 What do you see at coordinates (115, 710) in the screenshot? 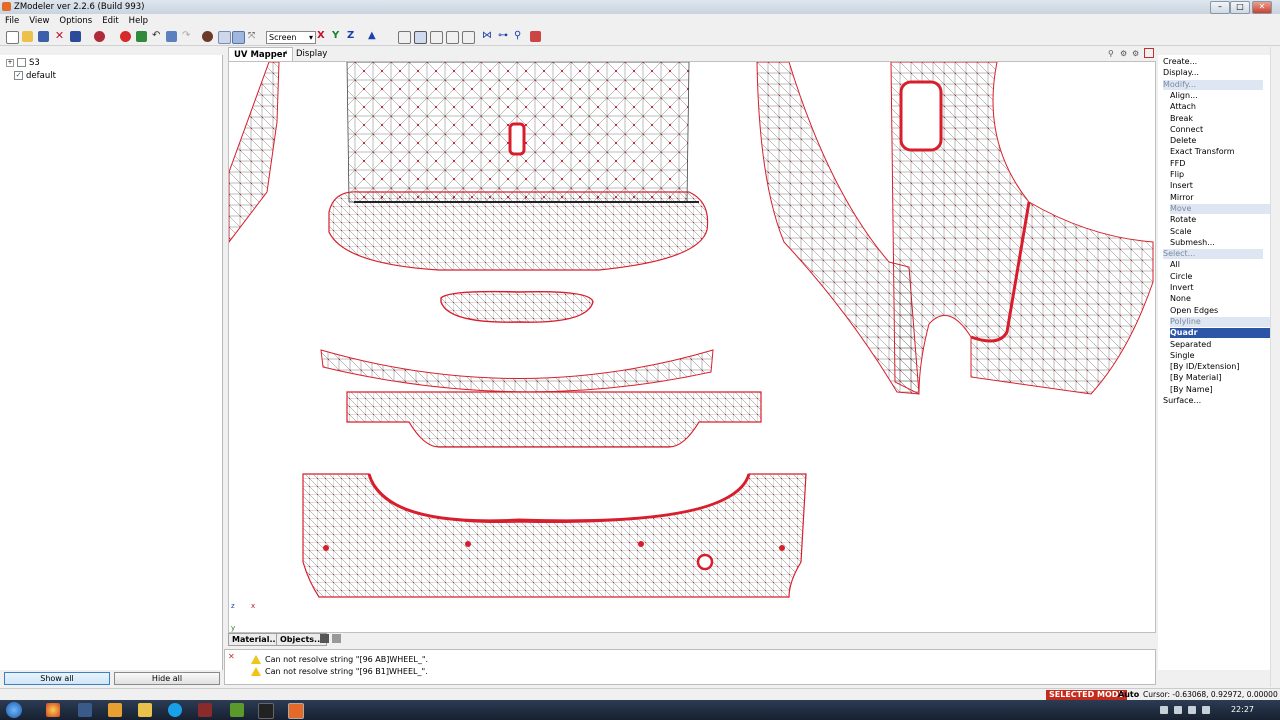
I see `media-player-icon` at bounding box center [115, 710].